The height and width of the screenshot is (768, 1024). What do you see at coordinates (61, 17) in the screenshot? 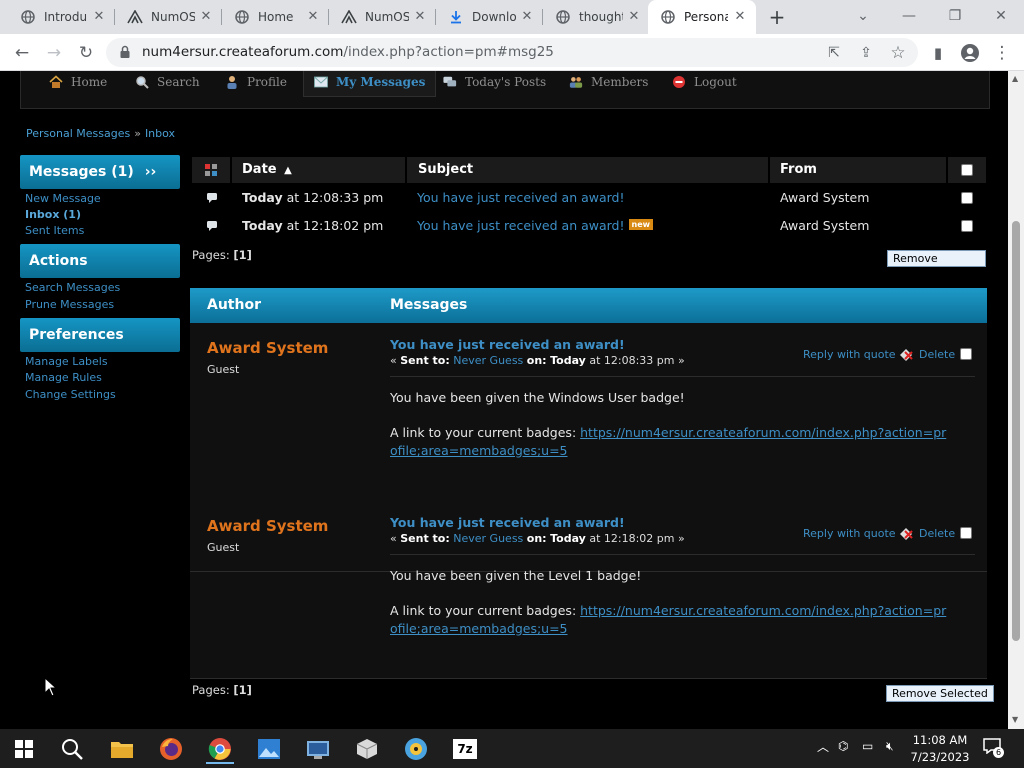
I see `browser-tab-1: Introdu ✕` at bounding box center [61, 17].